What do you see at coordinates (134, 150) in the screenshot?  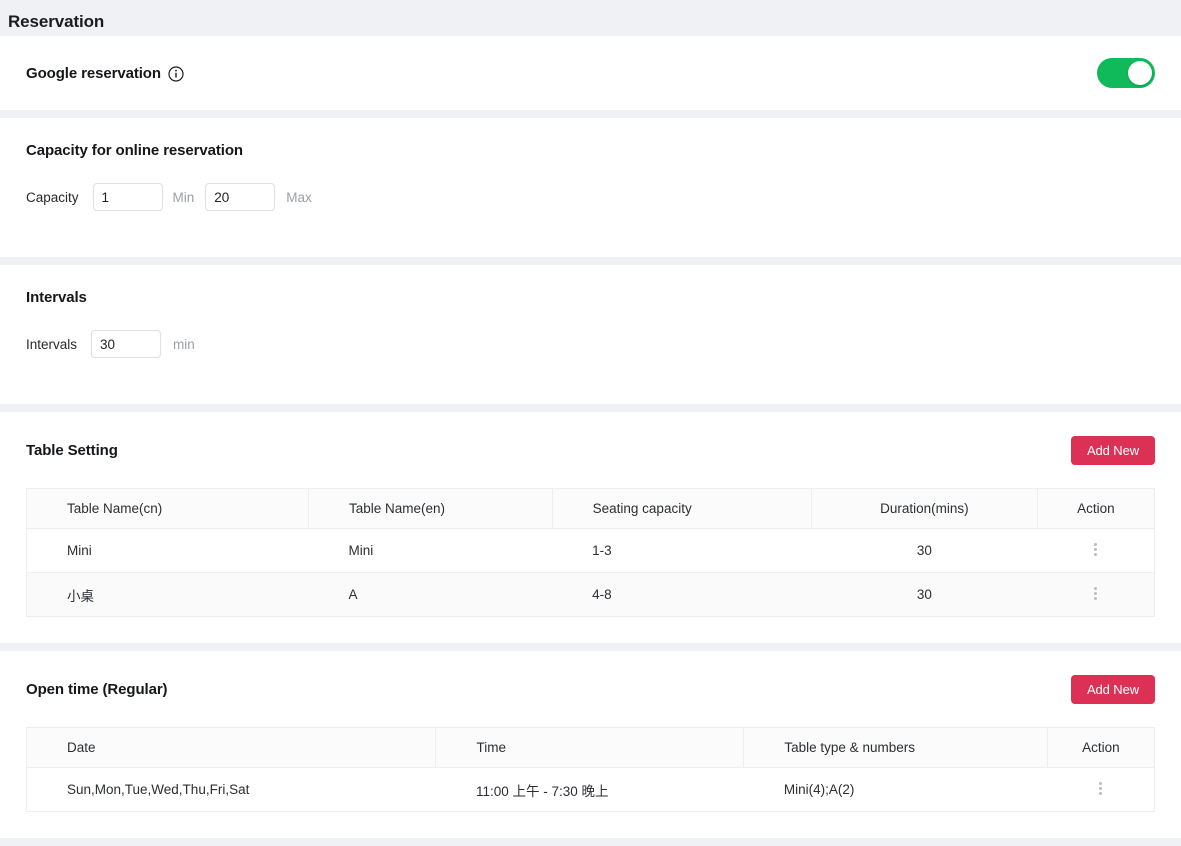 I see `capacity-heading: Capacity for online reservation` at bounding box center [134, 150].